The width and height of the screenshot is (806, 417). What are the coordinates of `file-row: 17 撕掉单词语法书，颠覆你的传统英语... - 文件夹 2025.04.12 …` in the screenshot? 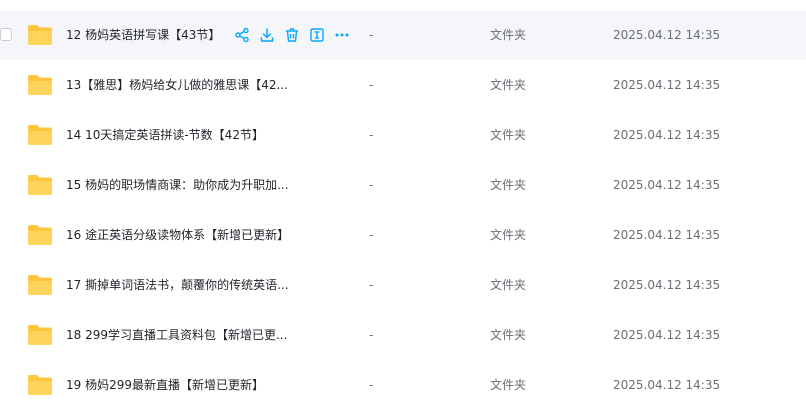 It's located at (403, 285).